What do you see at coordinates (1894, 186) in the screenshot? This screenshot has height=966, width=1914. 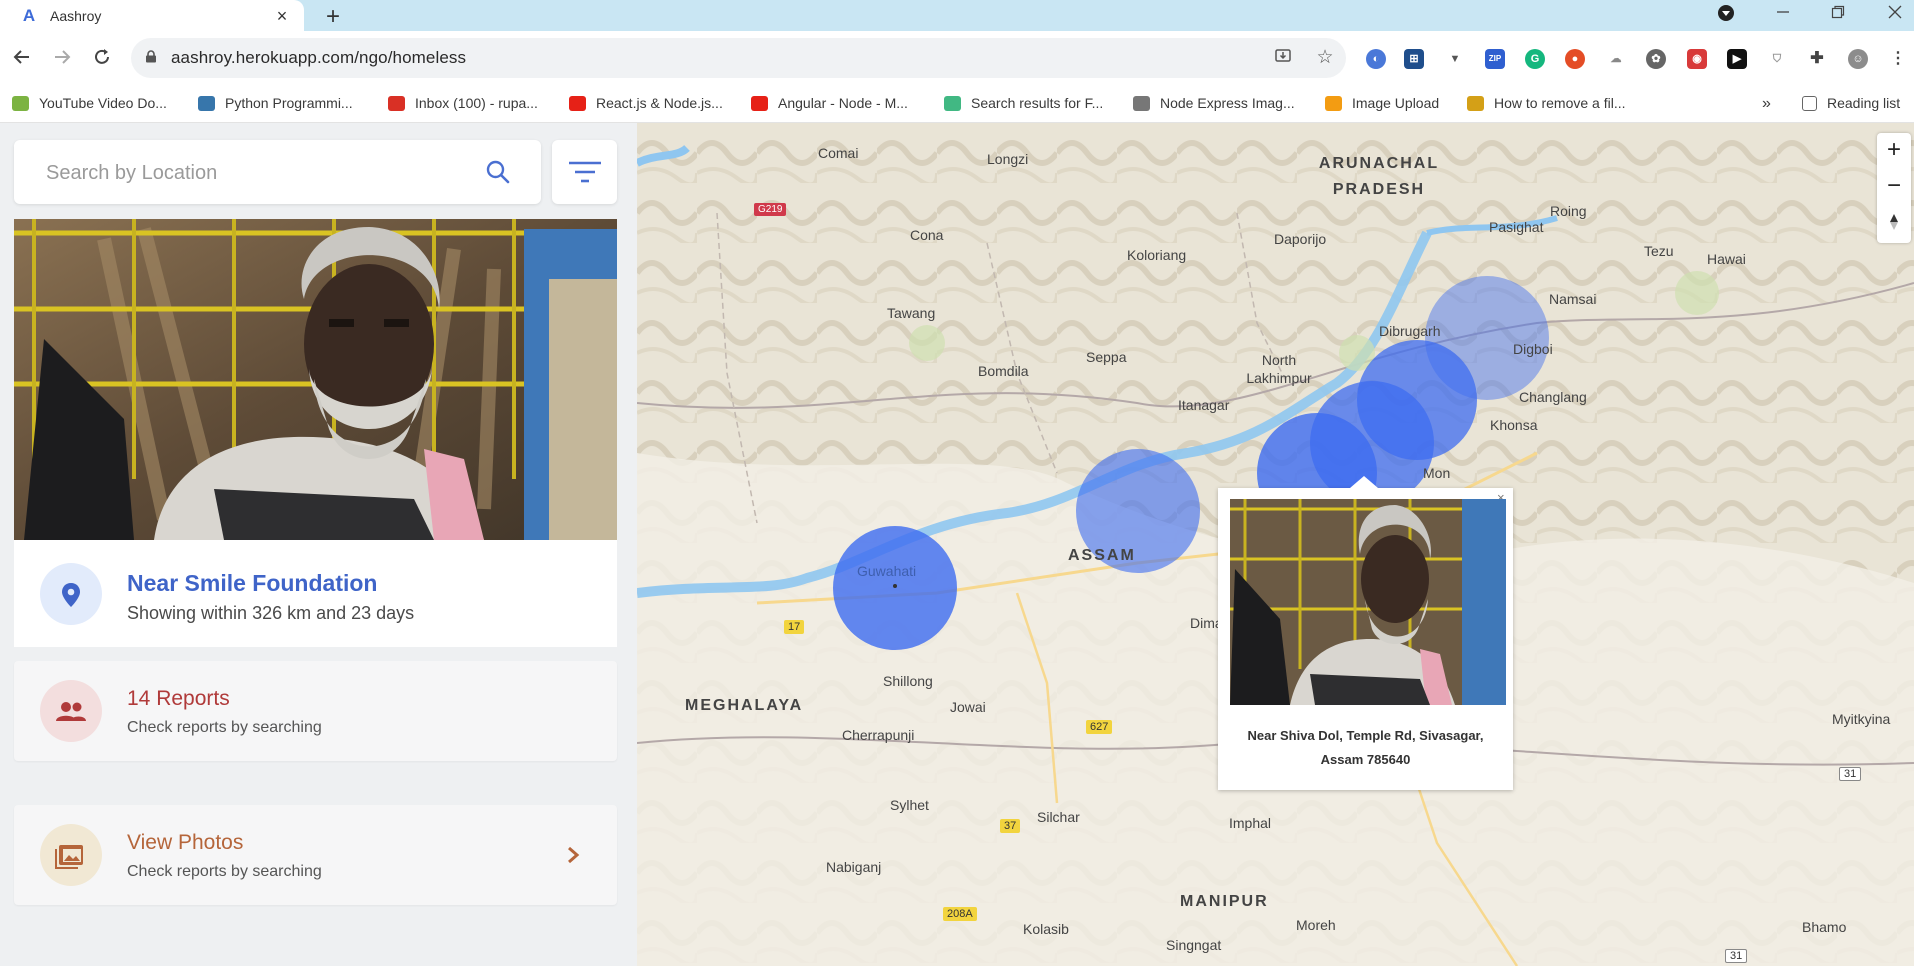 I see `zoom-out-button: −` at bounding box center [1894, 186].